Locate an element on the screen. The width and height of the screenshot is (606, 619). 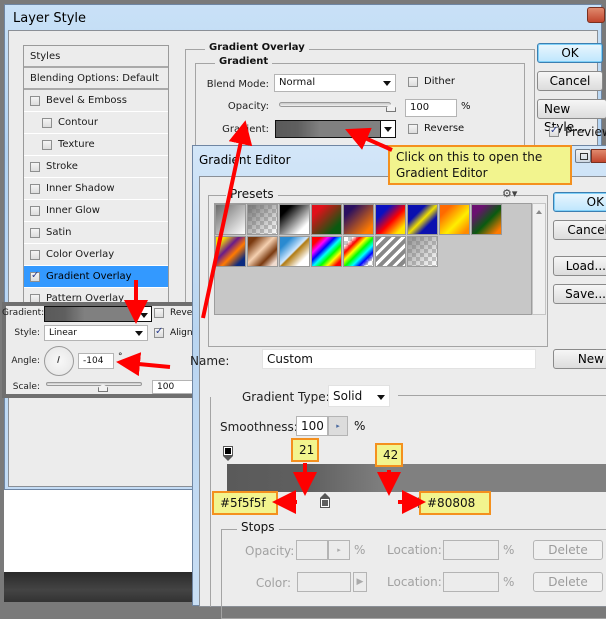
styles-list-item-label: Gradient Overlay is located at coordinates (89, 276).